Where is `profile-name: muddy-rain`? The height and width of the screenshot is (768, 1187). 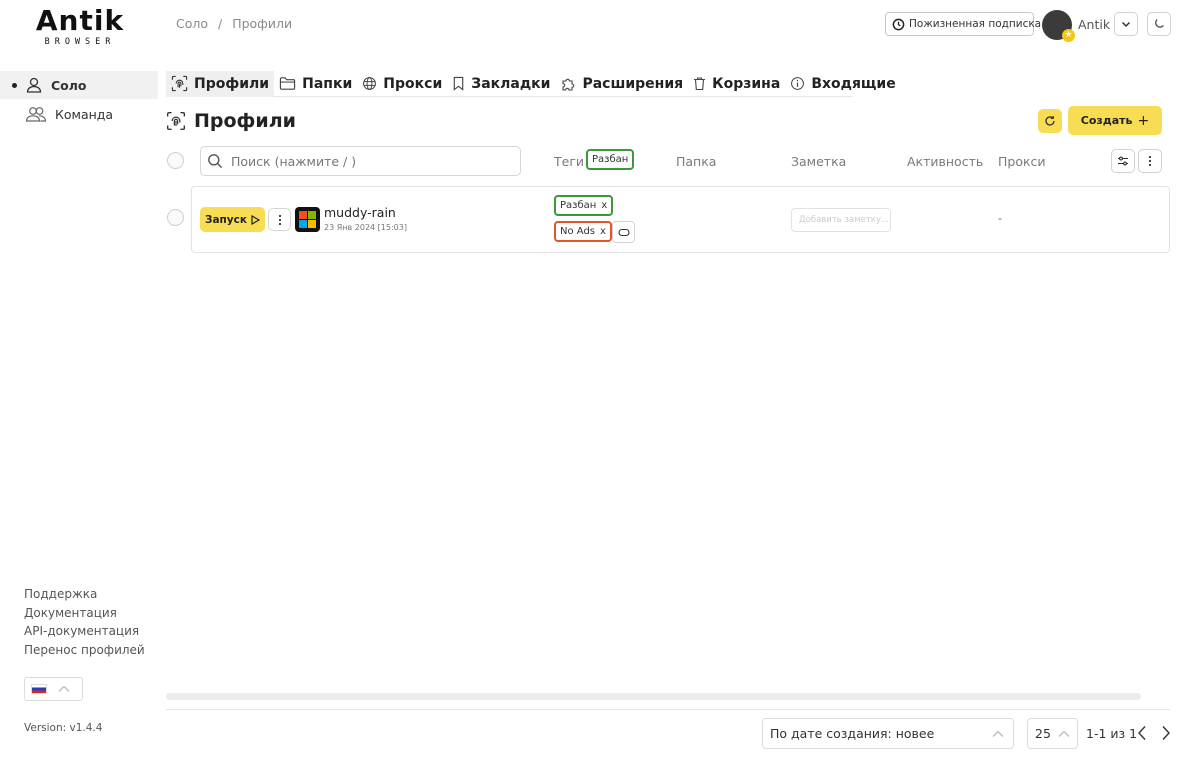
profile-name: muddy-rain is located at coordinates (360, 212).